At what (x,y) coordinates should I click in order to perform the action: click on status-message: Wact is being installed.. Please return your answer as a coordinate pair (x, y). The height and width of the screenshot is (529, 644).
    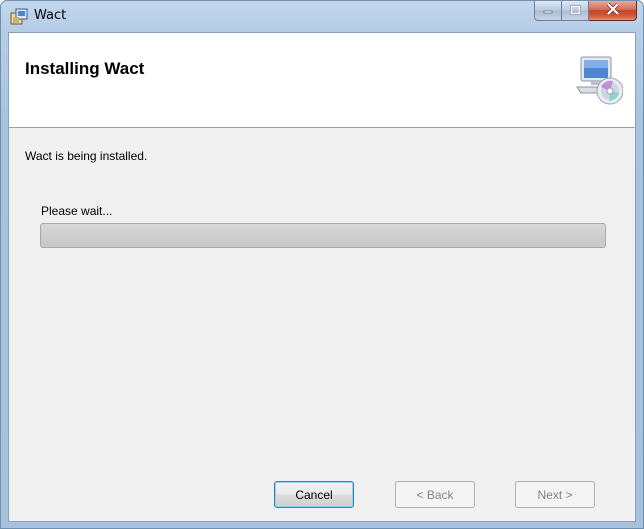
    Looking at the image, I should click on (86, 156).